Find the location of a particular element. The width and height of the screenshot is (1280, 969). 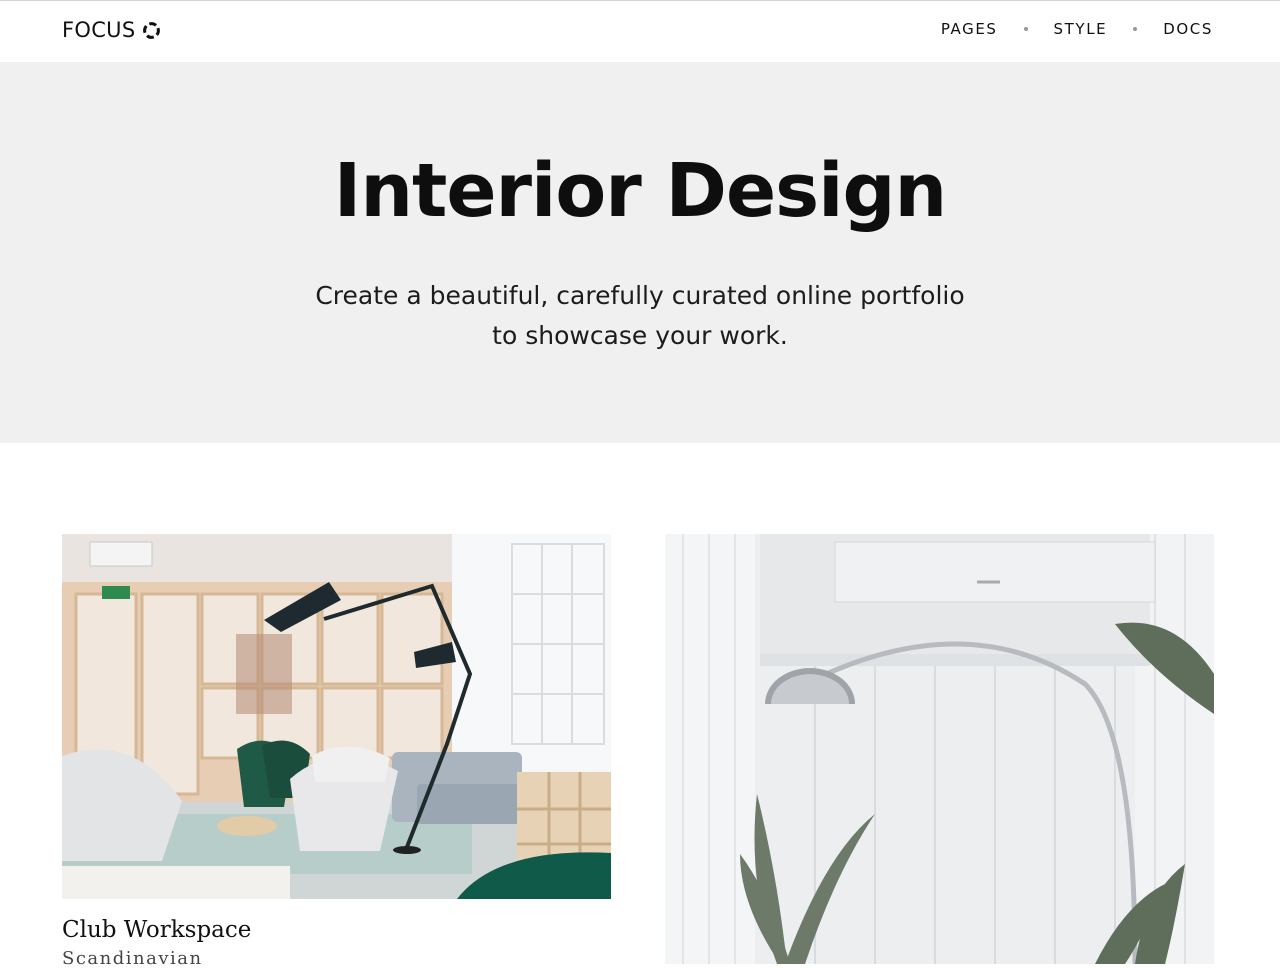

card-subtitle: Scandinavian is located at coordinates (132, 958).